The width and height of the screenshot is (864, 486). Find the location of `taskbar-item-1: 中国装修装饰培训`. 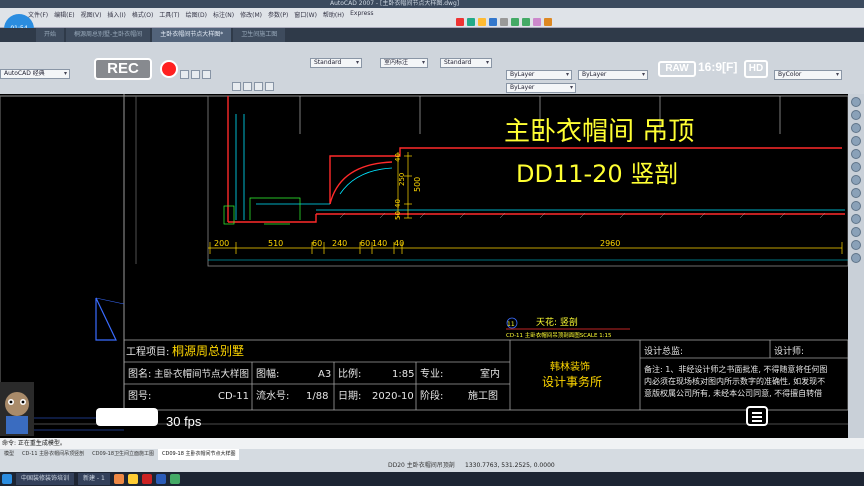

taskbar-item-1: 中国装修装饰培训 is located at coordinates (45, 479).